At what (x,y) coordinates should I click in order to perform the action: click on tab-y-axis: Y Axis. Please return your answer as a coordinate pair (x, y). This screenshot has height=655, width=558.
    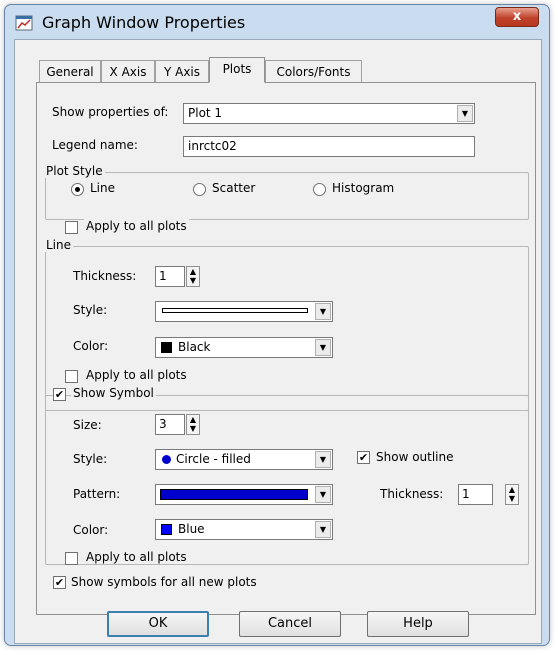
    Looking at the image, I should click on (182, 71).